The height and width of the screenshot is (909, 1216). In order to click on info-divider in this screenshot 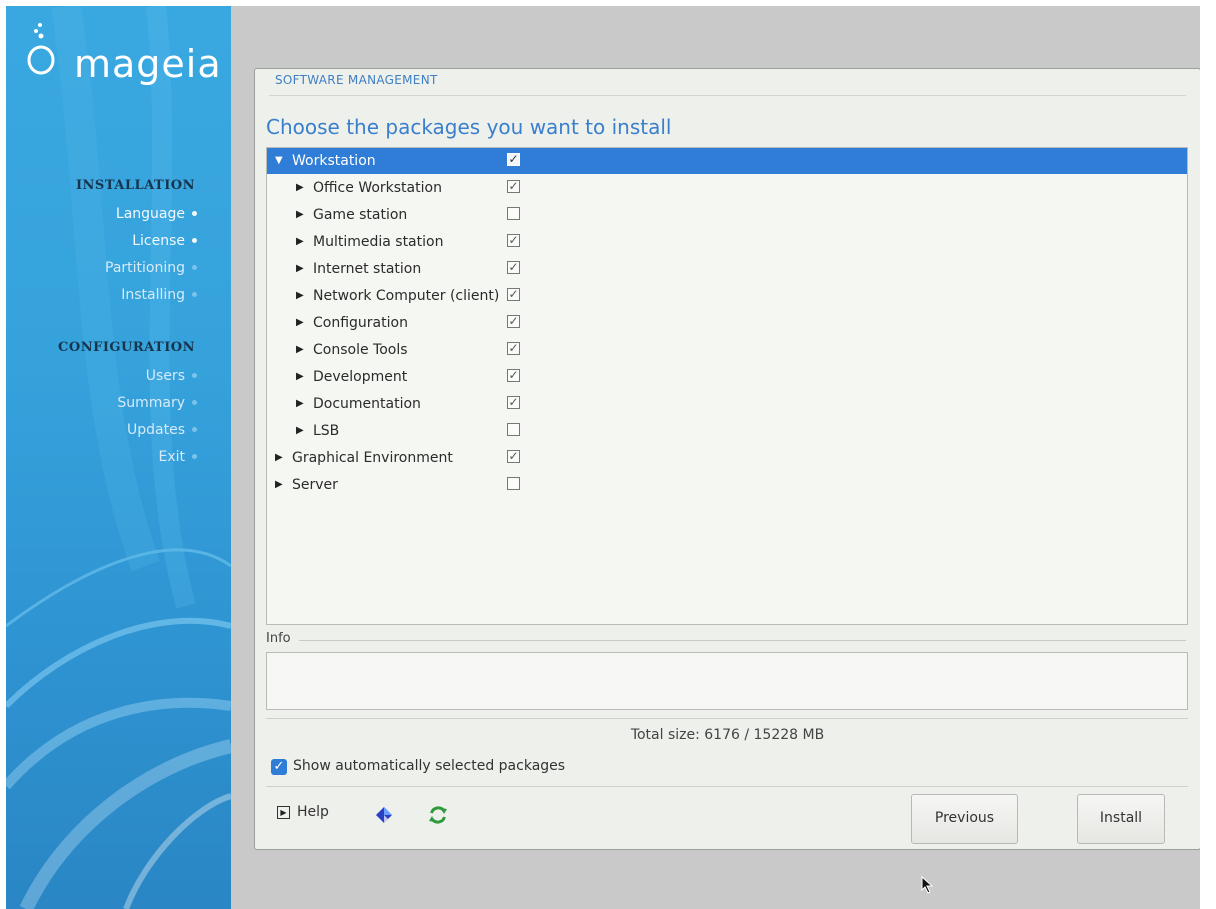, I will do `click(742, 640)`.